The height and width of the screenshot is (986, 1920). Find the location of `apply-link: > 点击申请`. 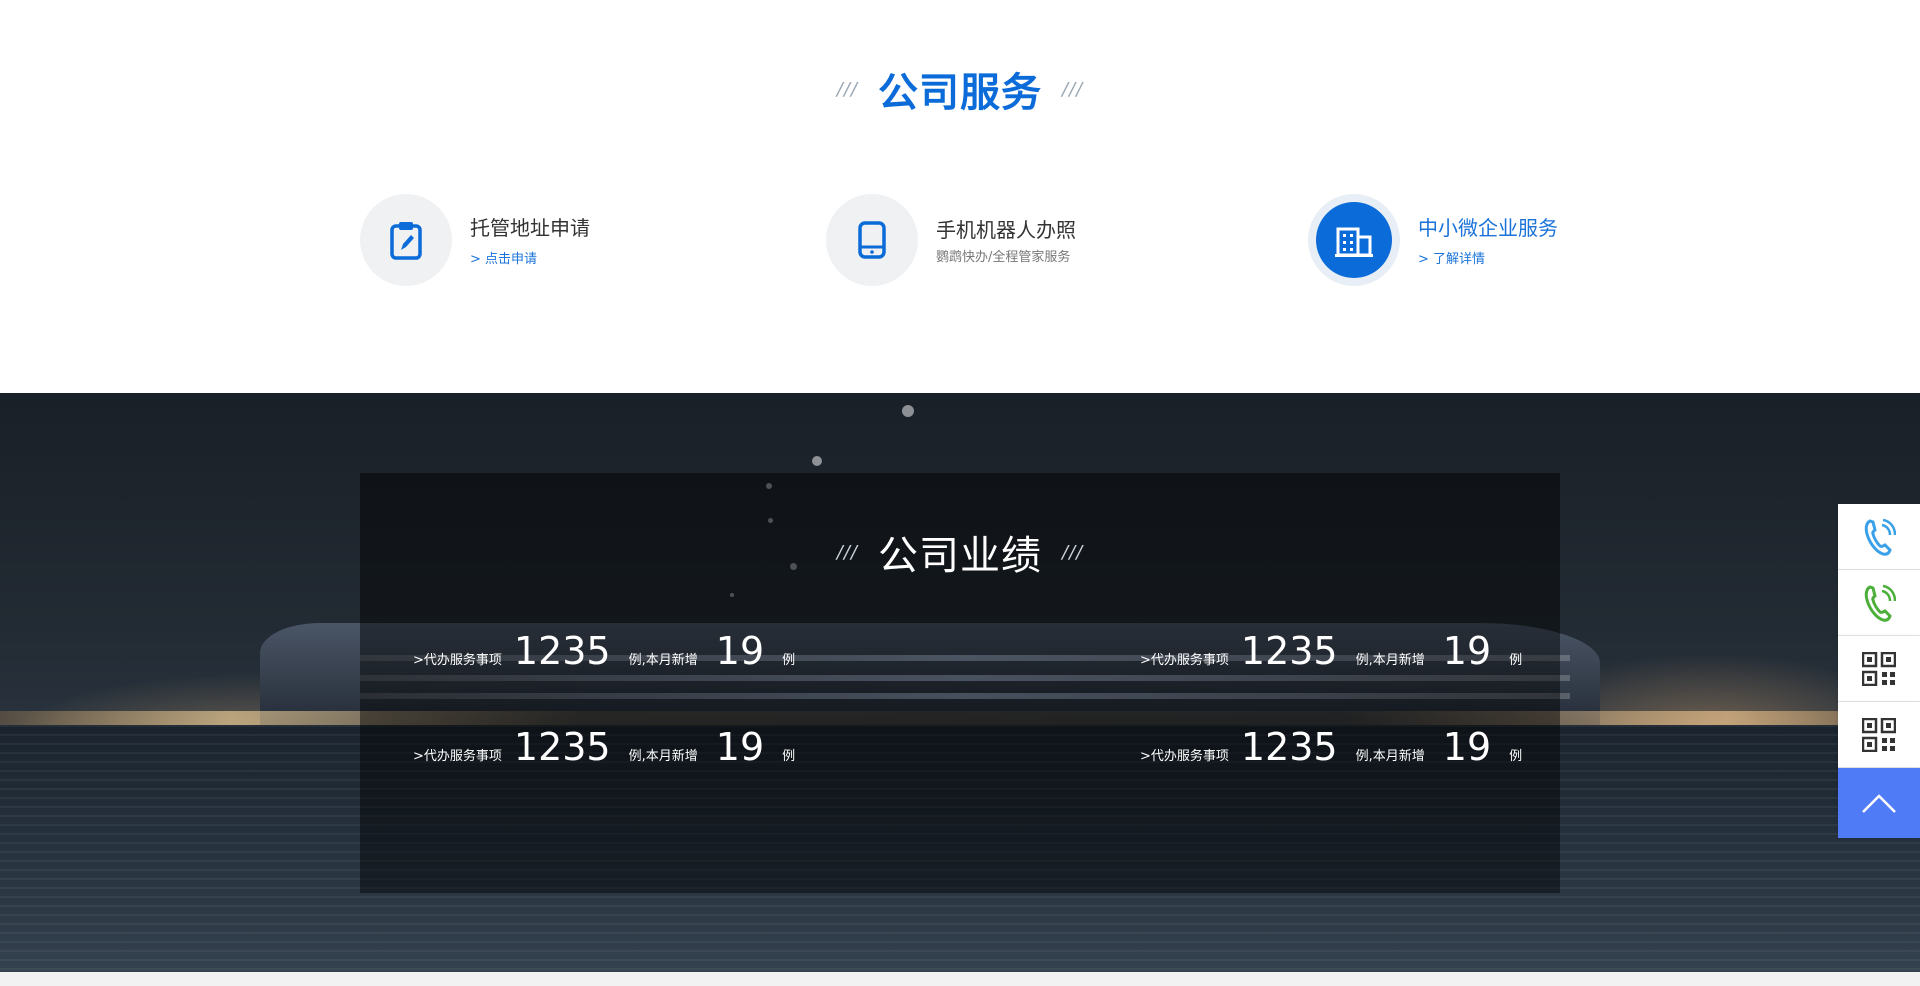

apply-link: > 点击申请 is located at coordinates (530, 257).